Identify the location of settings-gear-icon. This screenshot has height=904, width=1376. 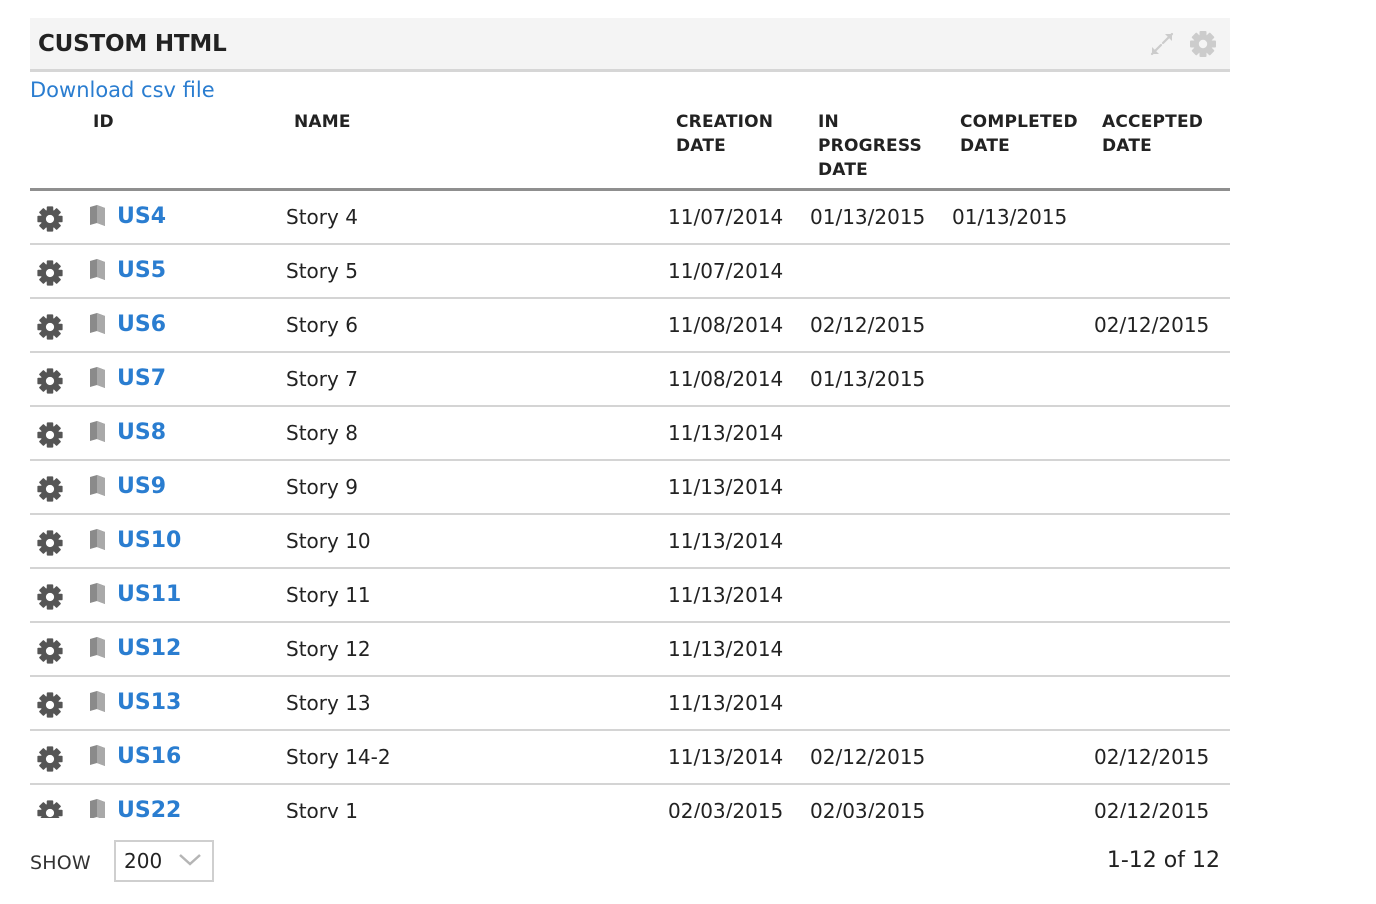
(1203, 44).